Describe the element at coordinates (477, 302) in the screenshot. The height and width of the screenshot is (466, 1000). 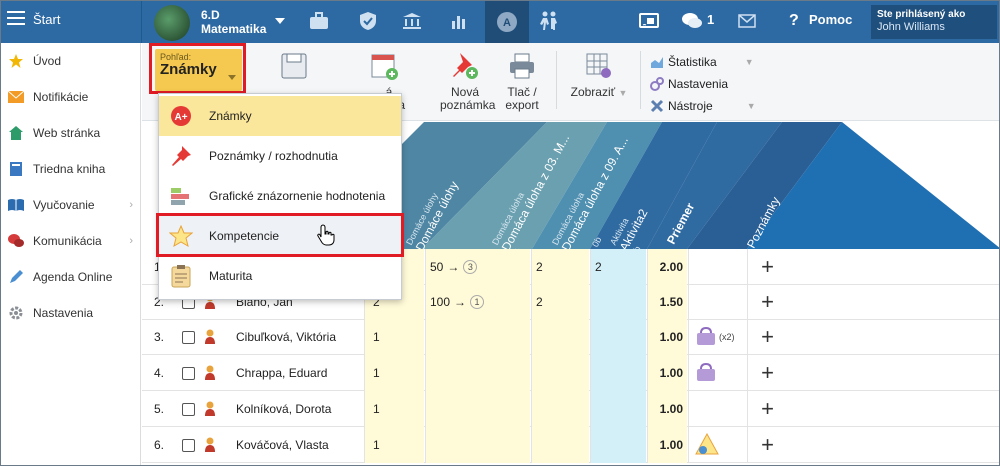
I see `grade-cell-domaca-uloha-03: 100 → 1` at that location.